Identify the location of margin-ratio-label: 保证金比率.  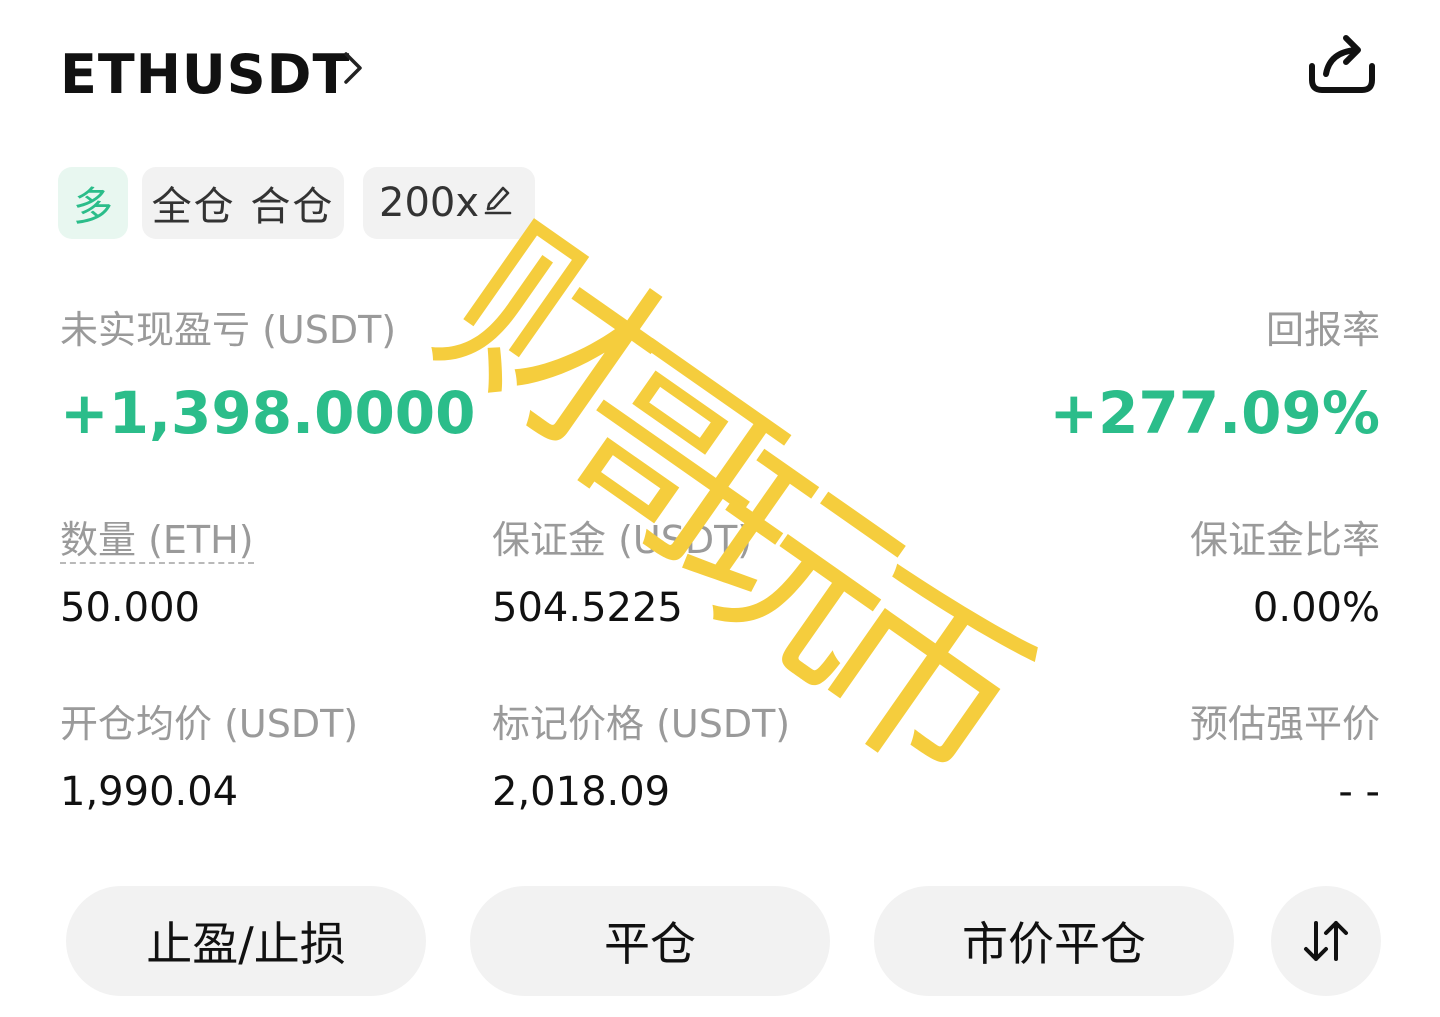
(1284, 540).